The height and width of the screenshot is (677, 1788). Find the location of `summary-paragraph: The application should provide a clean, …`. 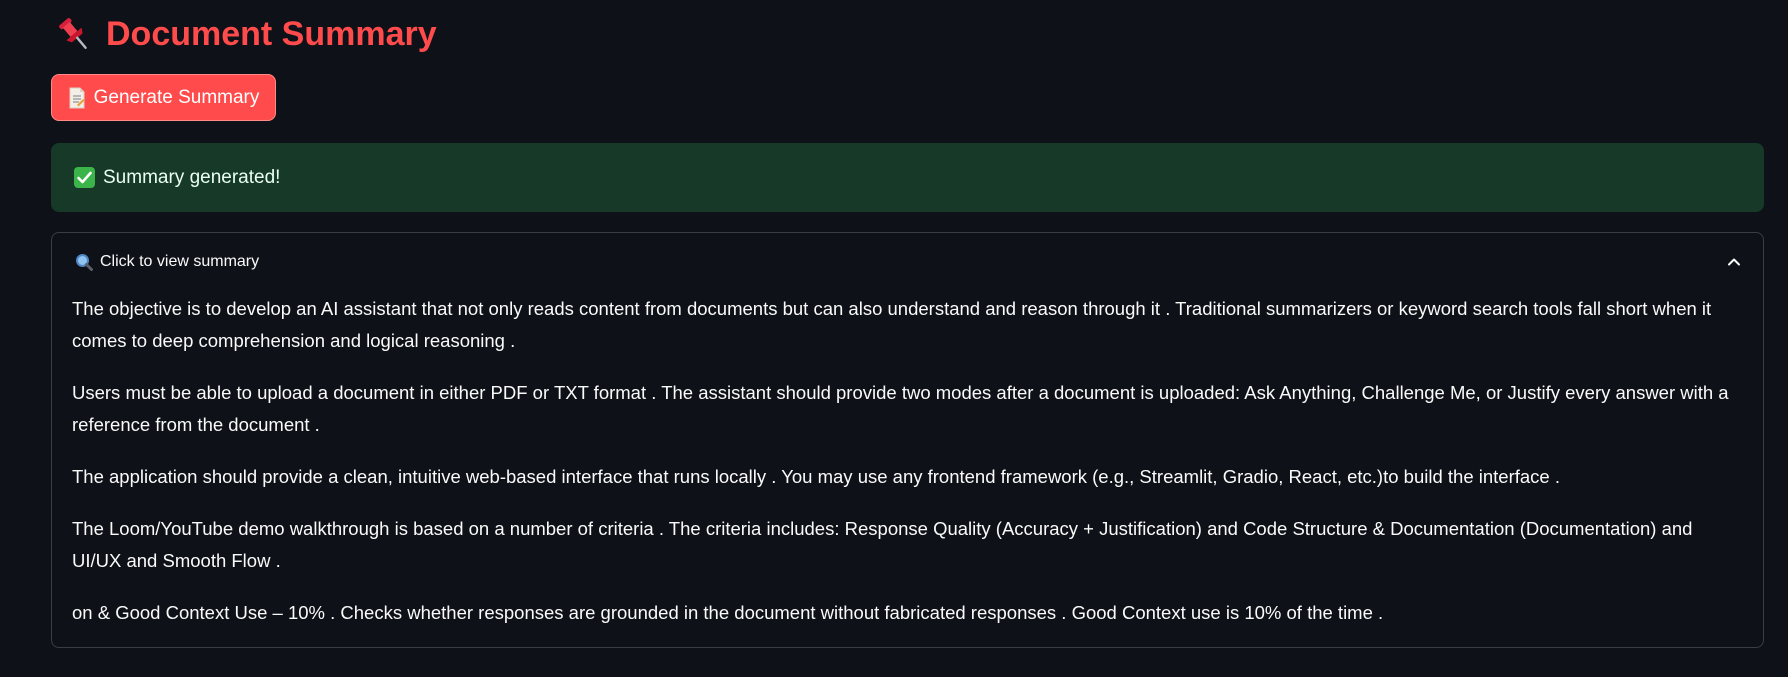

summary-paragraph: The application should provide a clean, … is located at coordinates (816, 476).